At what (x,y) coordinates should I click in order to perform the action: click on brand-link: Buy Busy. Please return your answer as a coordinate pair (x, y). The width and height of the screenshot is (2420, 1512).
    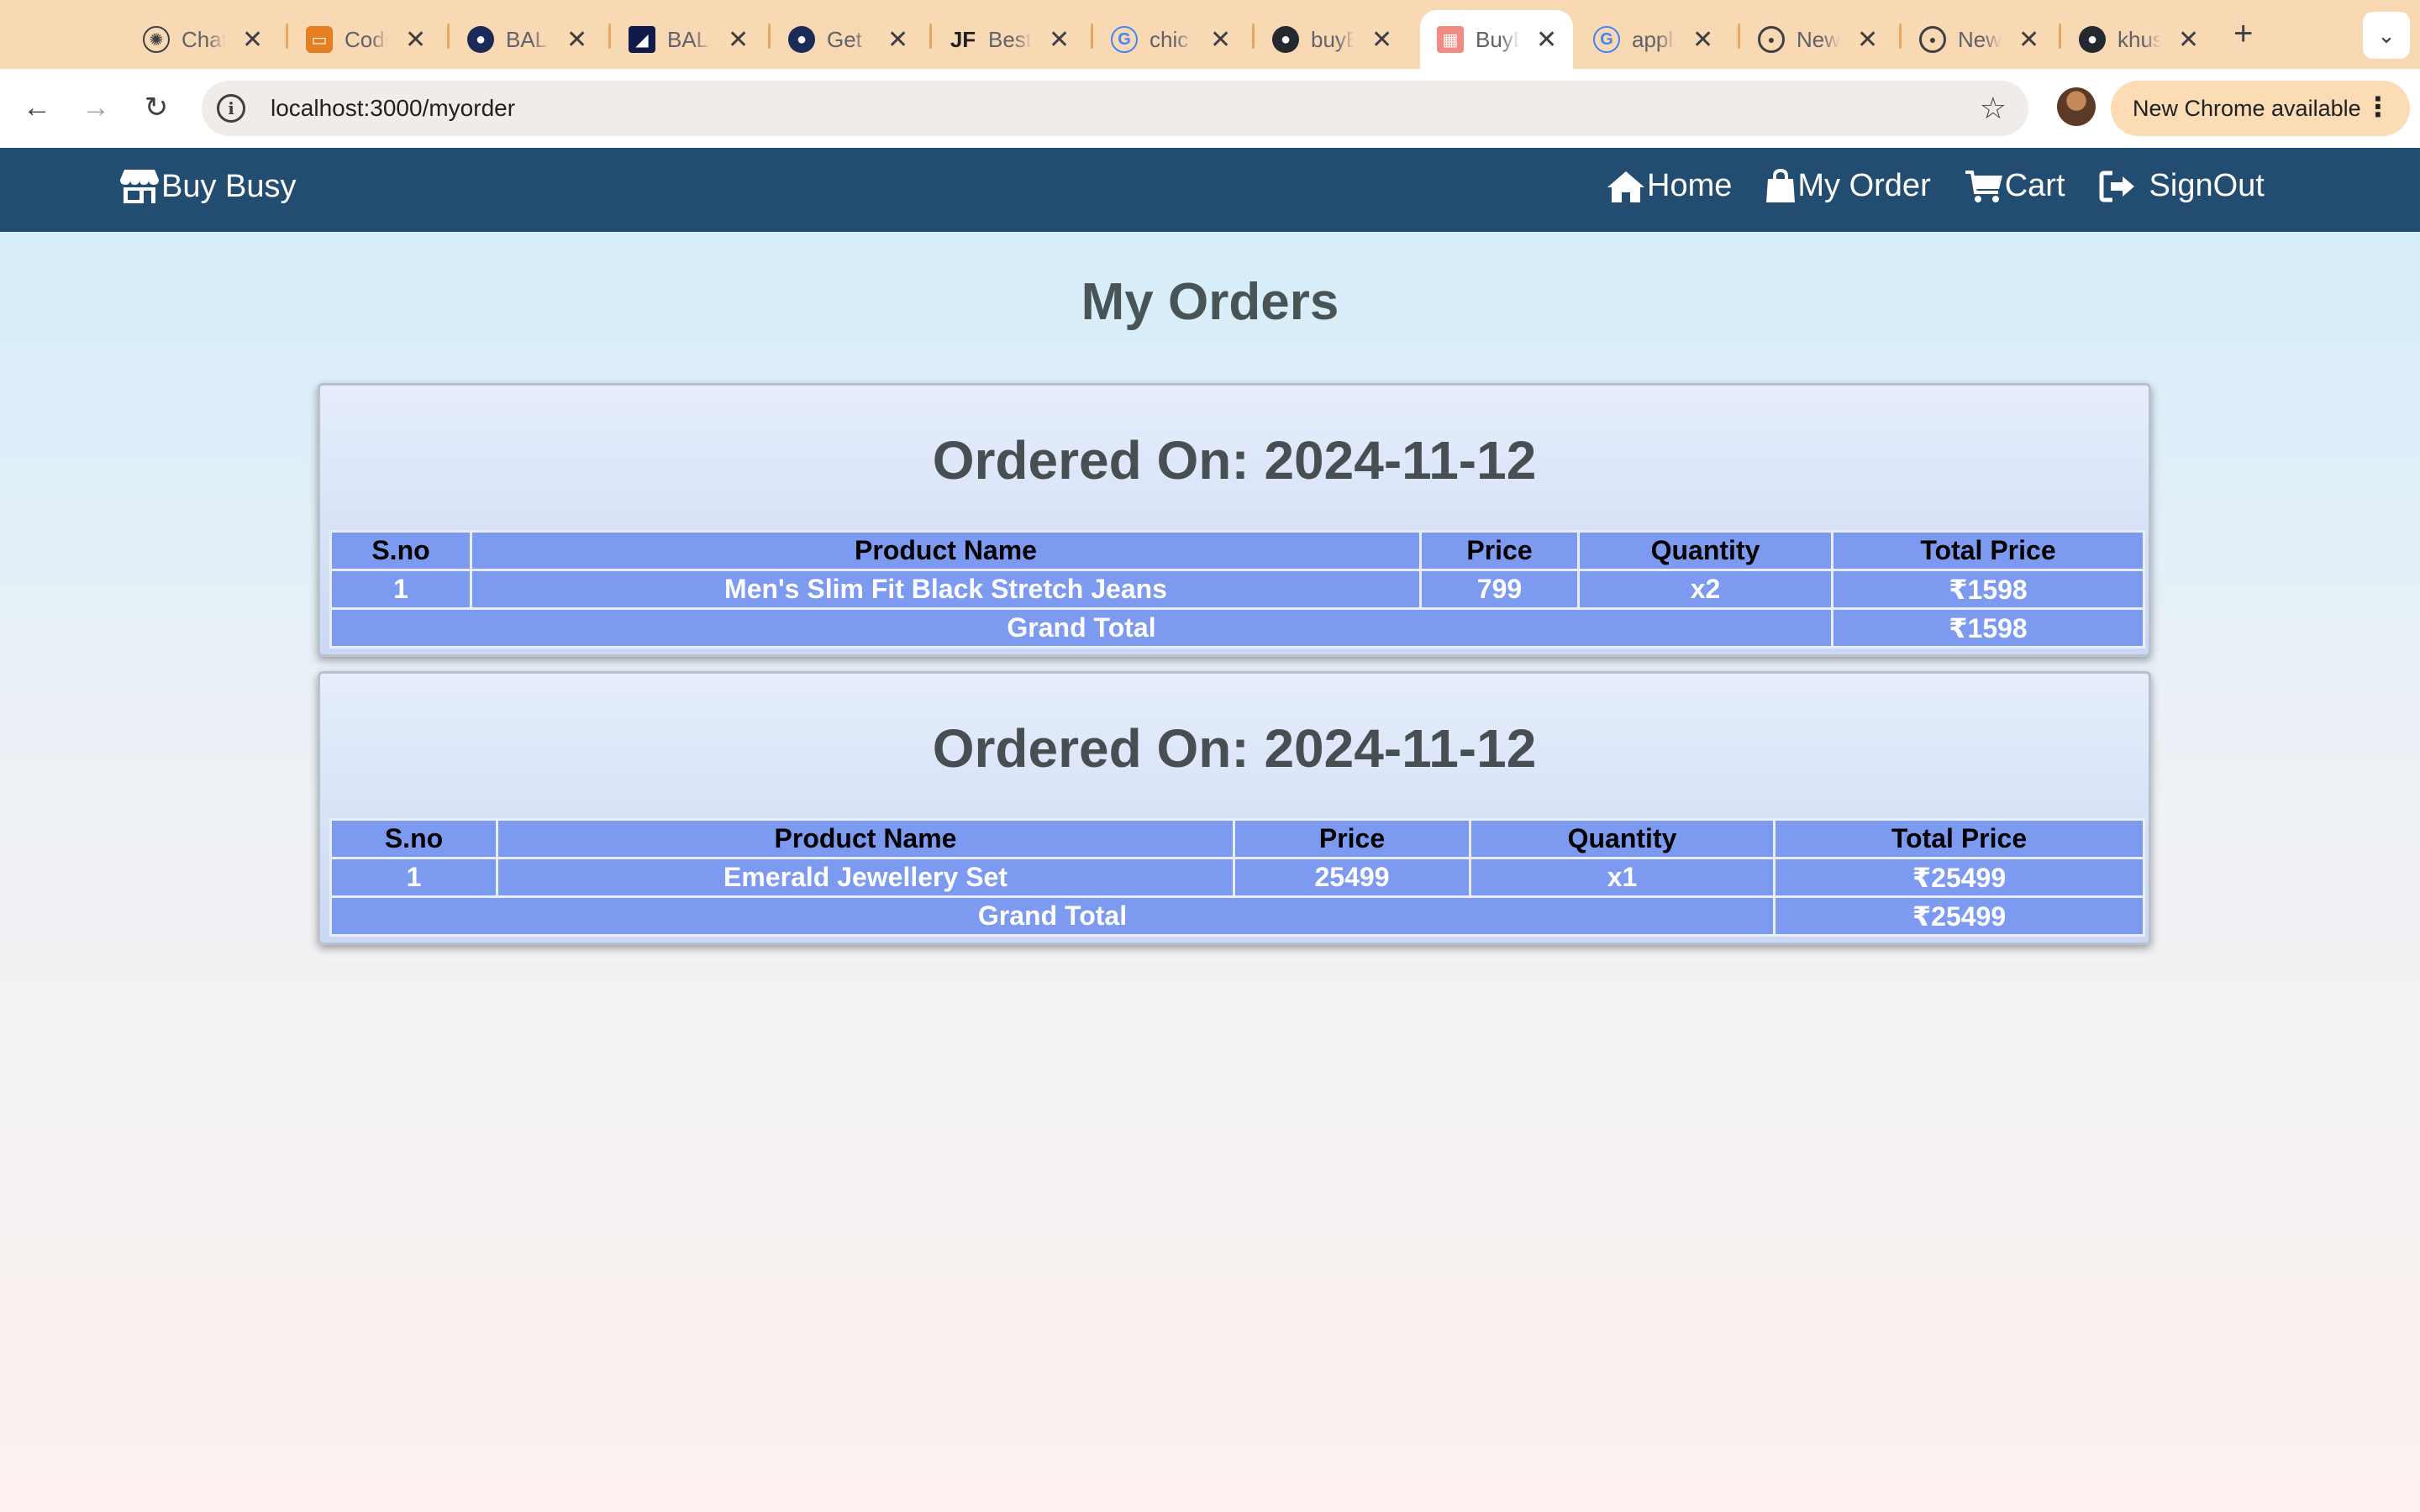
    Looking at the image, I should click on (208, 186).